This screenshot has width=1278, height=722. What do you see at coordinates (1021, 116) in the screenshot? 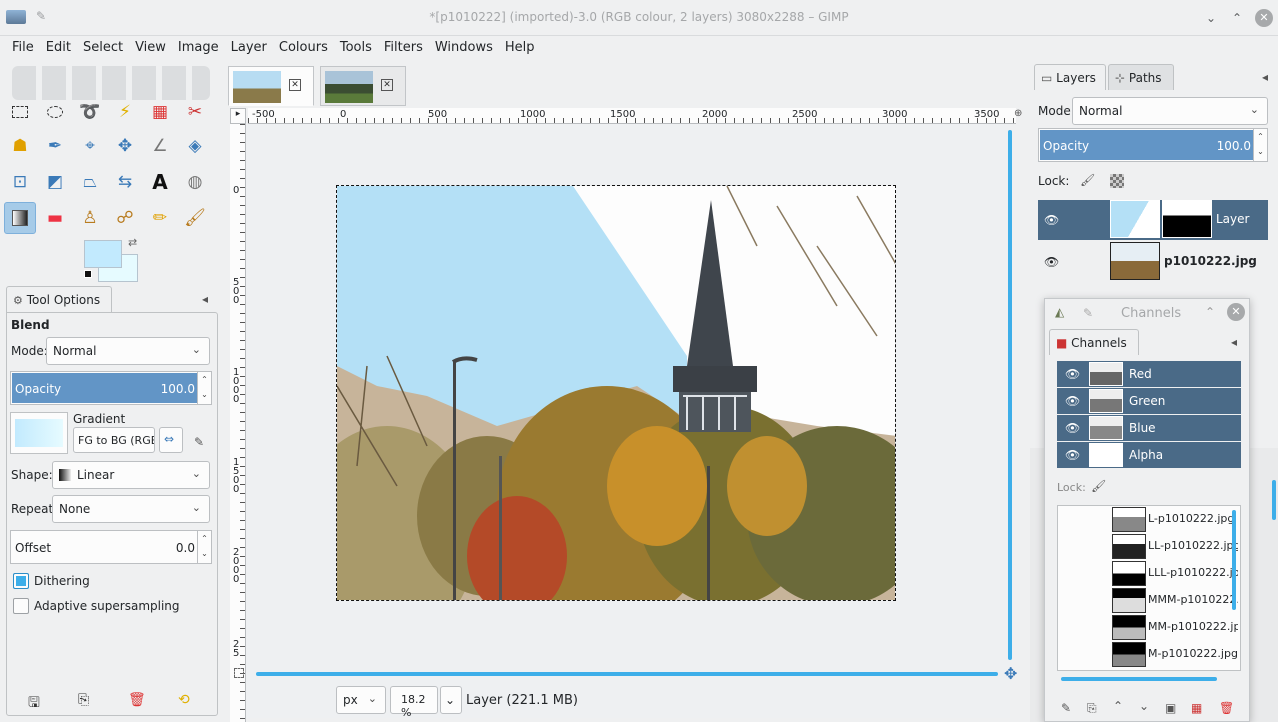
I see `navigate-icon: ⊕` at bounding box center [1021, 116].